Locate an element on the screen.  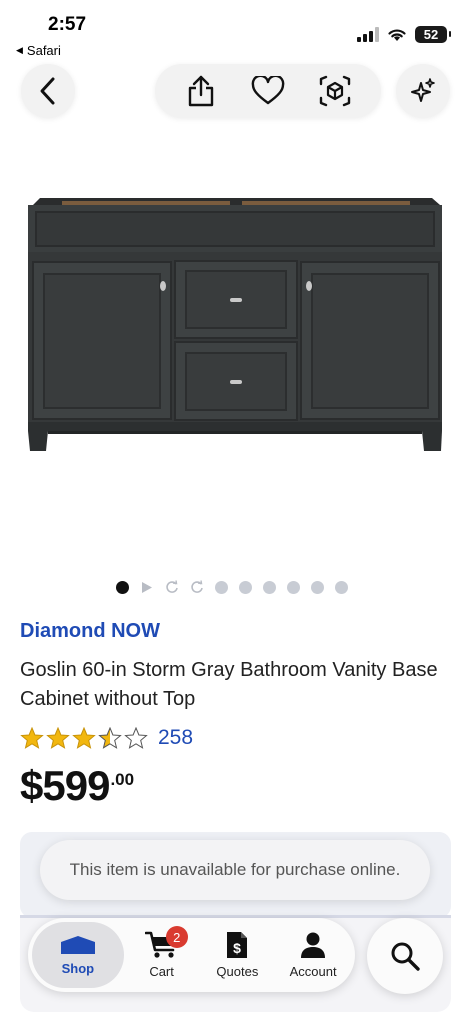
back-button is located at coordinates (48, 91).